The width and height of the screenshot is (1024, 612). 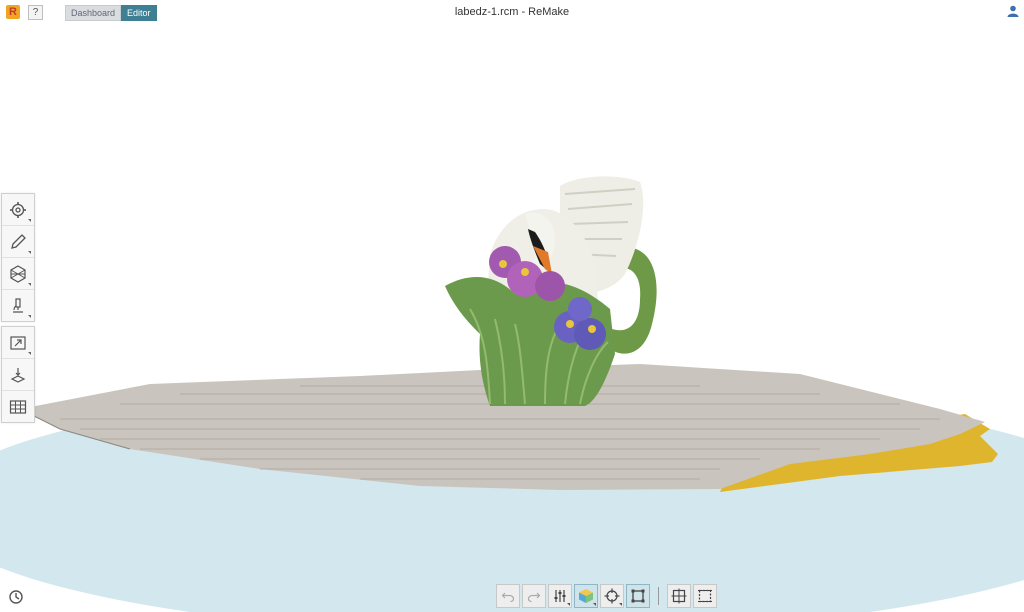 I want to click on microscope-icon, so click(x=18, y=305).